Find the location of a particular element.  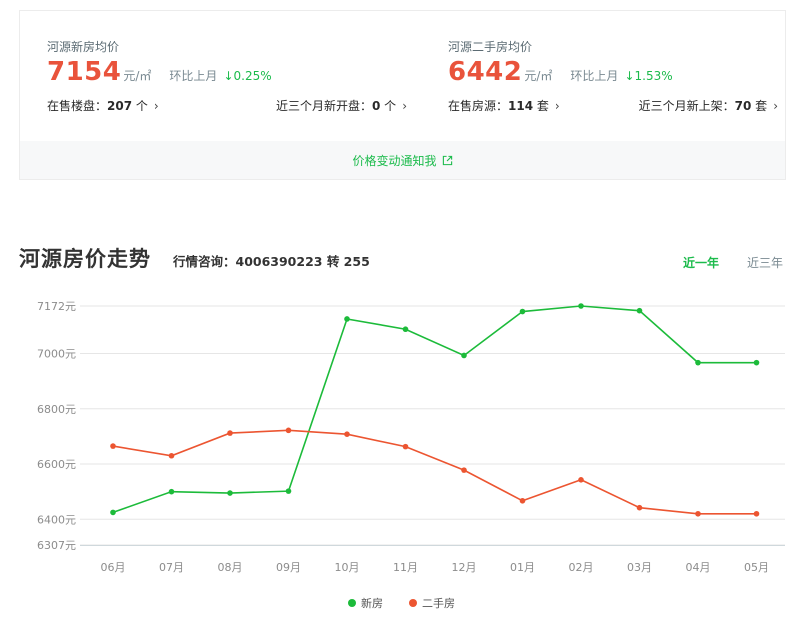

new-house-compare-label: 环比上月 is located at coordinates (193, 76).